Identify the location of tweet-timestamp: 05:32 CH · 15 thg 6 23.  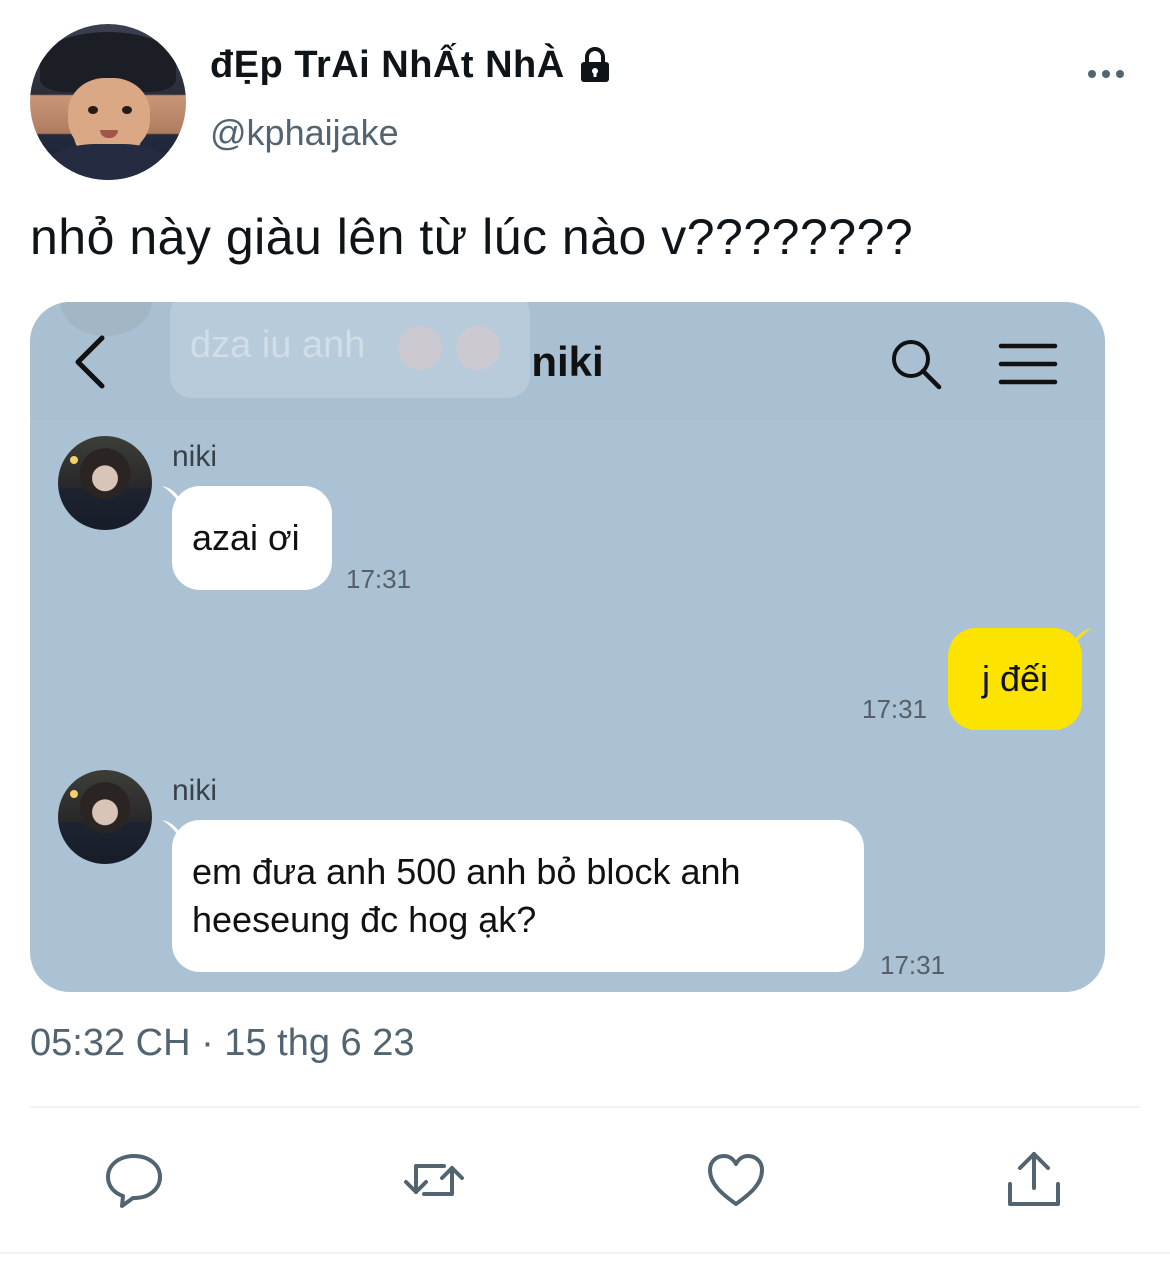
(222, 1043).